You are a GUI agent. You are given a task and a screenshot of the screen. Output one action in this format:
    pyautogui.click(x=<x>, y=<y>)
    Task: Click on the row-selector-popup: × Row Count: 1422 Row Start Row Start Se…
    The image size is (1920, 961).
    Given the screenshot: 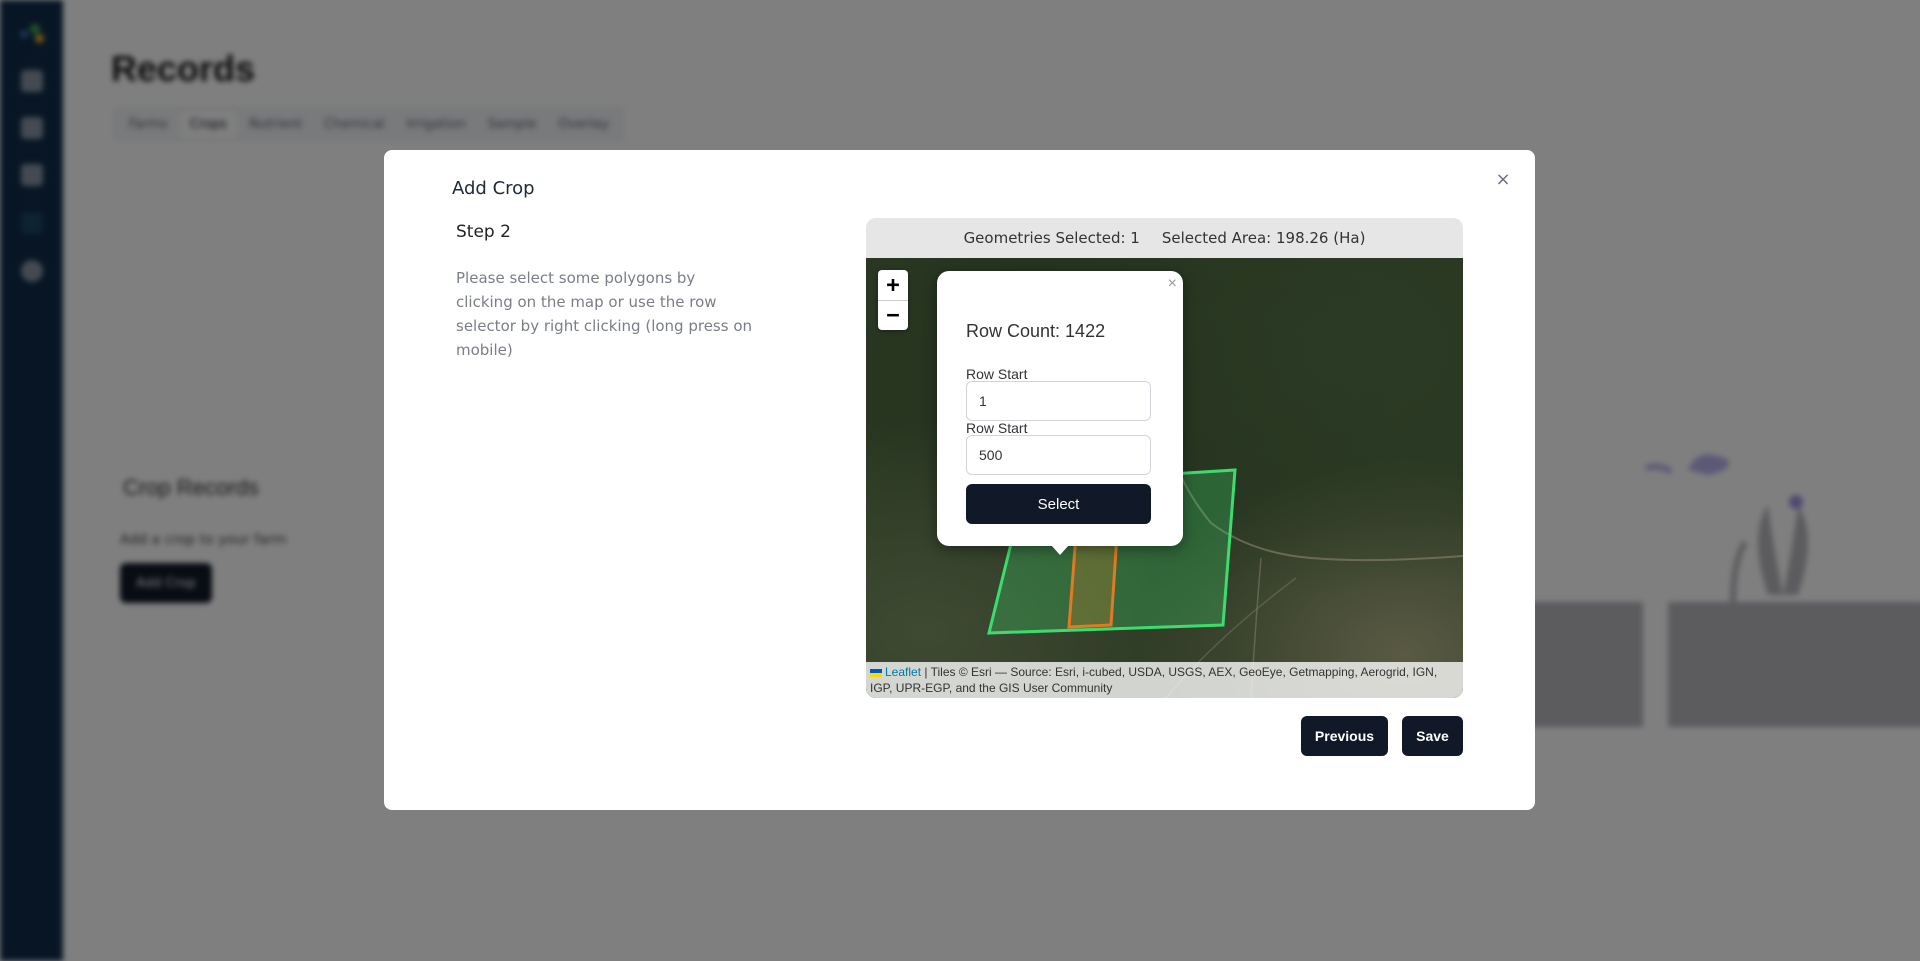 What is the action you would take?
    pyautogui.click(x=1060, y=413)
    